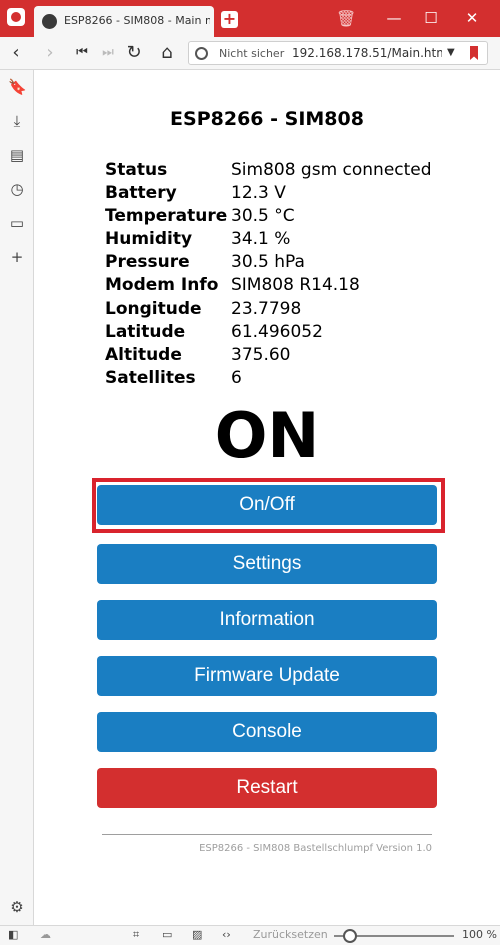  Describe the element at coordinates (166, 216) in the screenshot. I see `info-label: Temperature` at that location.